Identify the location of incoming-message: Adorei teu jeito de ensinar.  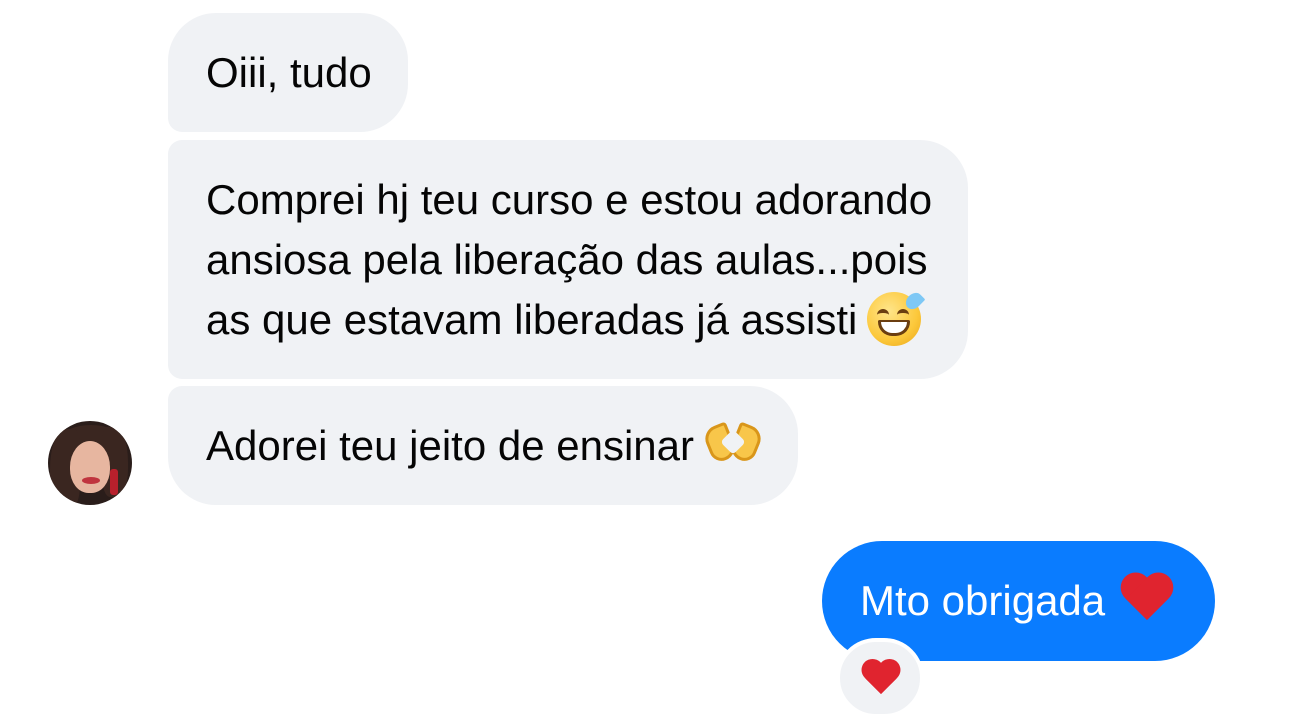
(483, 445).